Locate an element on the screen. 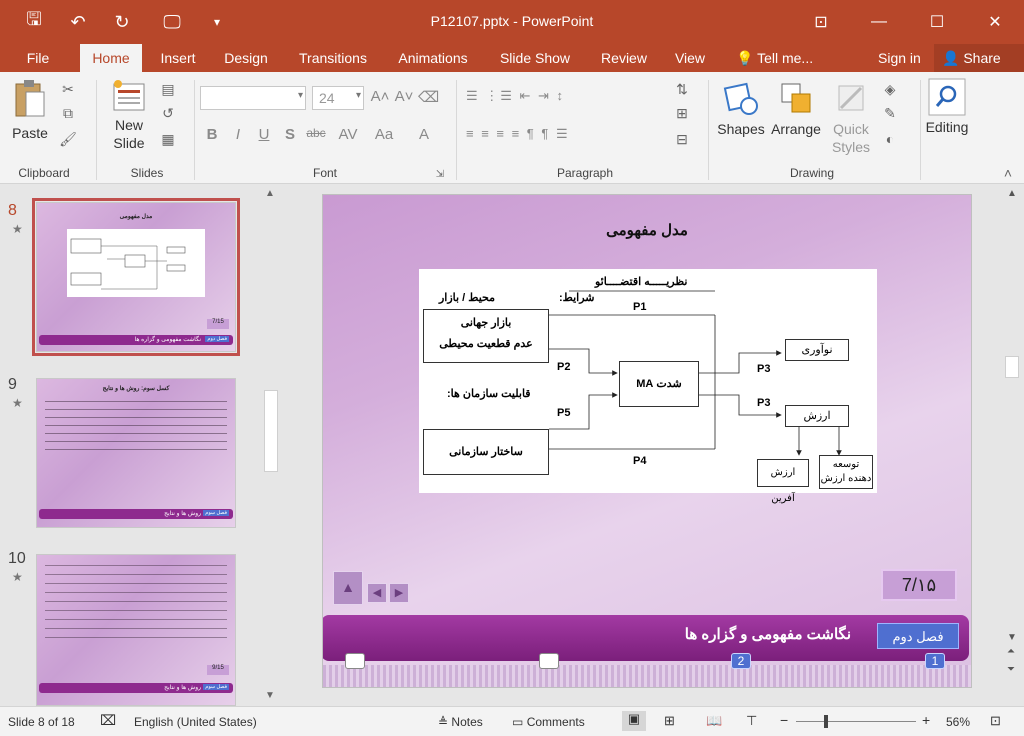 Image resolution: width=1024 pixels, height=736 pixels. strikethrough-button: abc is located at coordinates (316, 133).